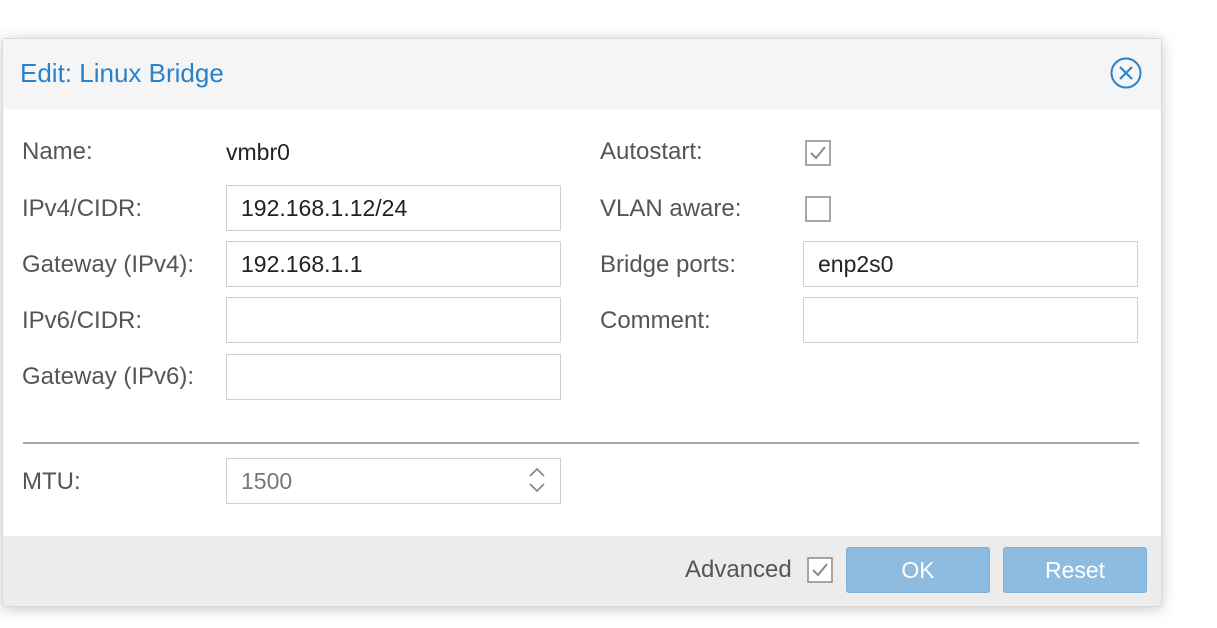  Describe the element at coordinates (108, 264) in the screenshot. I see `gateway-ipv4-label: Gateway (IPv4):` at that location.